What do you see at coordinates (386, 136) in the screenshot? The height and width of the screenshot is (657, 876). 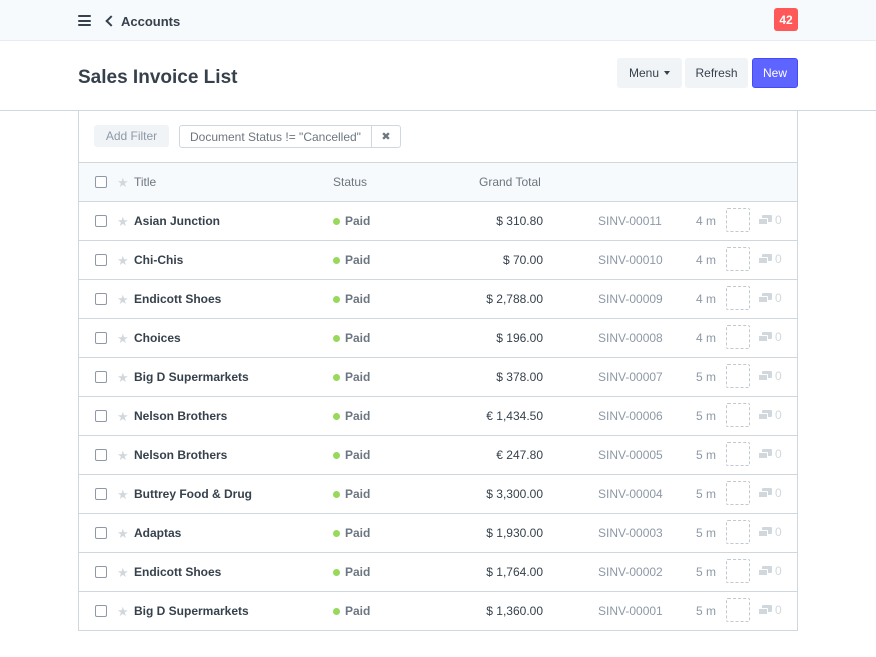 I see `close-icon: ✖` at bounding box center [386, 136].